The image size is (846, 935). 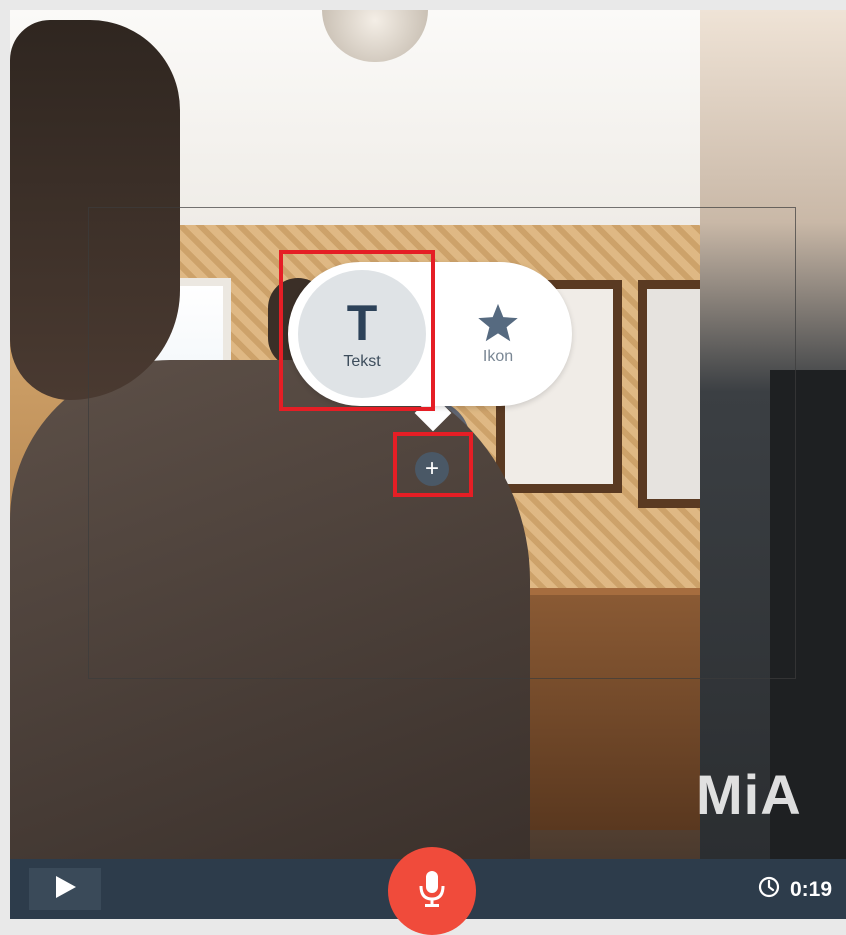 I want to click on add-icon-label: Ikon, so click(x=498, y=356).